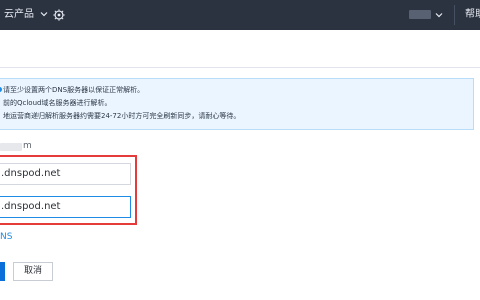  Describe the element at coordinates (240, 49) in the screenshot. I see `page-subheader` at that location.